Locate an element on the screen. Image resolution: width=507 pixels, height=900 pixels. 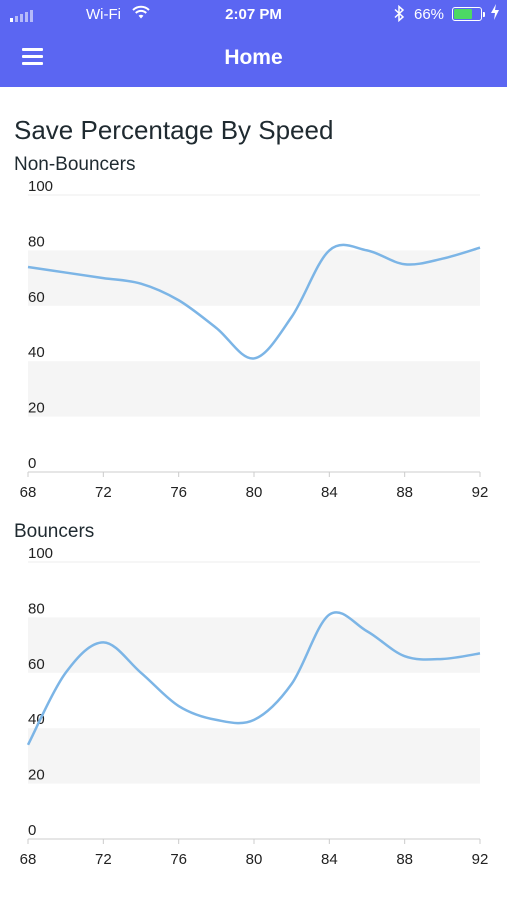
nav-bar: Home is located at coordinates (253, 58).